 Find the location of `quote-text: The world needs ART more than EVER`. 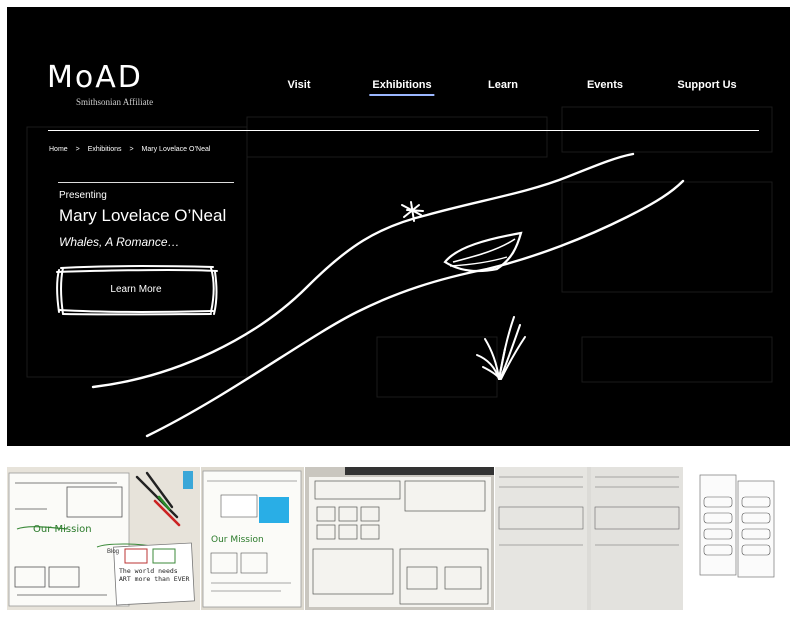

quote-text: The world needs ART more than EVER is located at coordinates (154, 575).